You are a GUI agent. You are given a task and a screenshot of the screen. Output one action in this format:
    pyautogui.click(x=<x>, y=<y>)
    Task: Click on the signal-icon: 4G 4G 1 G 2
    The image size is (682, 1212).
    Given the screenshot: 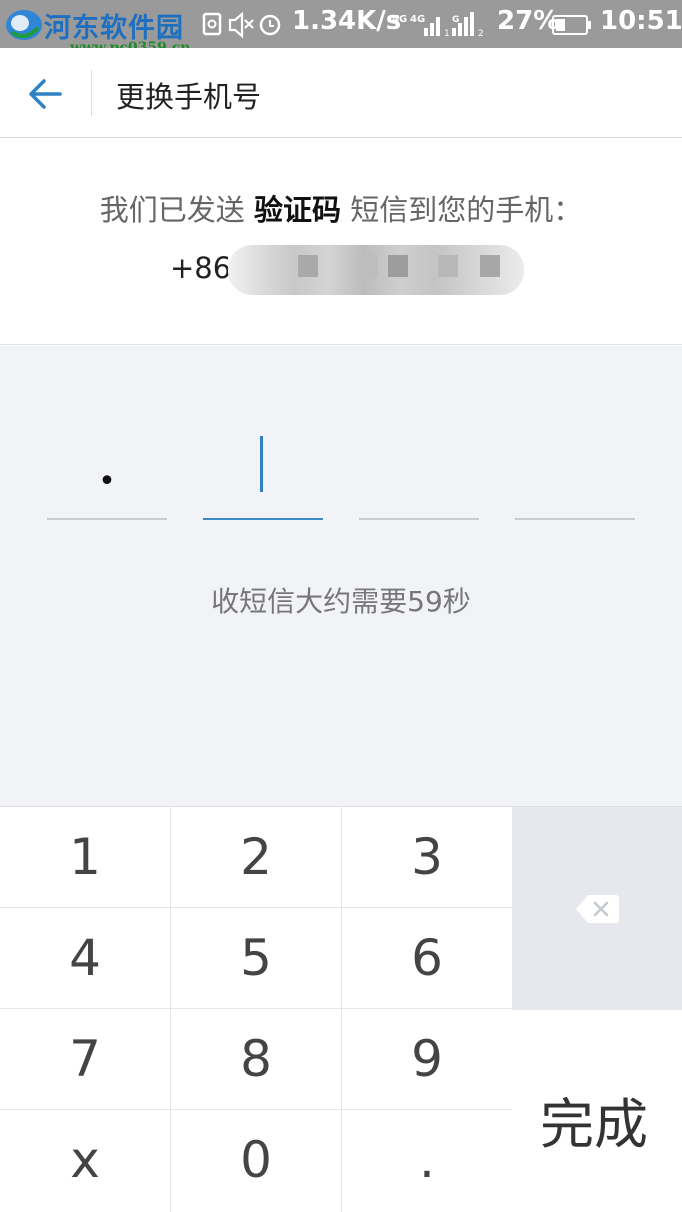 What is the action you would take?
    pyautogui.click(x=438, y=25)
    